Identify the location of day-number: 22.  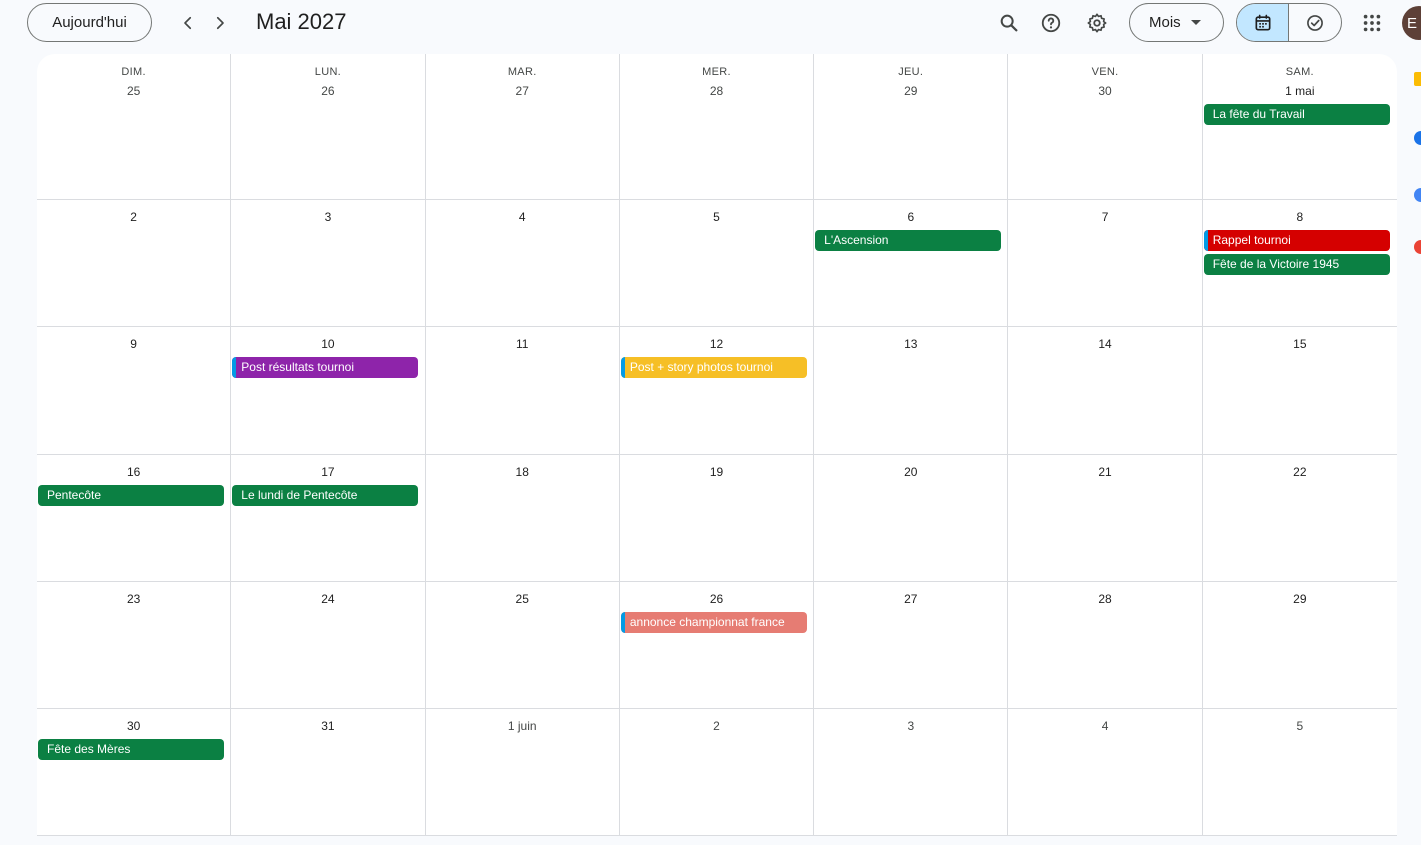
(1300, 472).